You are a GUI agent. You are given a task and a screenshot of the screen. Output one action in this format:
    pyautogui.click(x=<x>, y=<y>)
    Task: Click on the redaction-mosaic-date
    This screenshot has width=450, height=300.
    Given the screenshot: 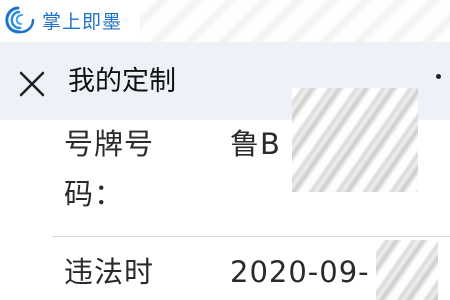 What is the action you would take?
    pyautogui.click(x=407, y=270)
    